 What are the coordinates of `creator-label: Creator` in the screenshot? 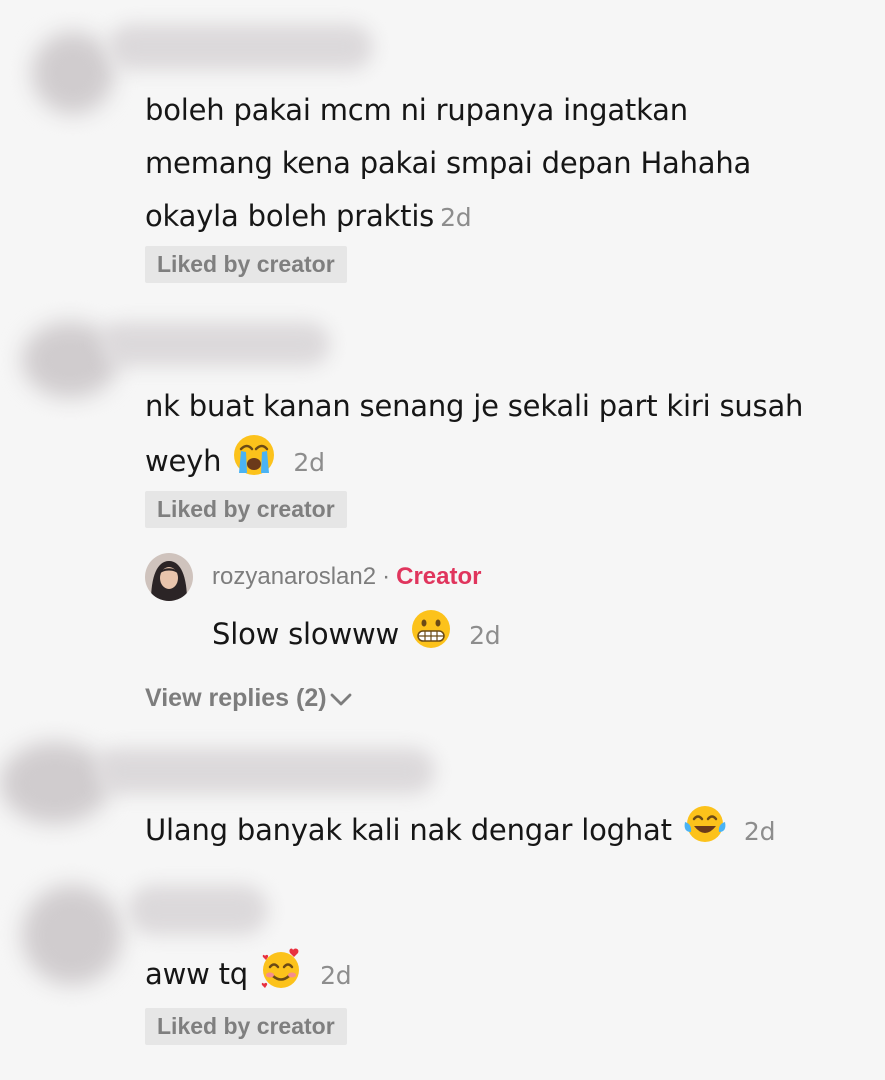 It's located at (439, 576).